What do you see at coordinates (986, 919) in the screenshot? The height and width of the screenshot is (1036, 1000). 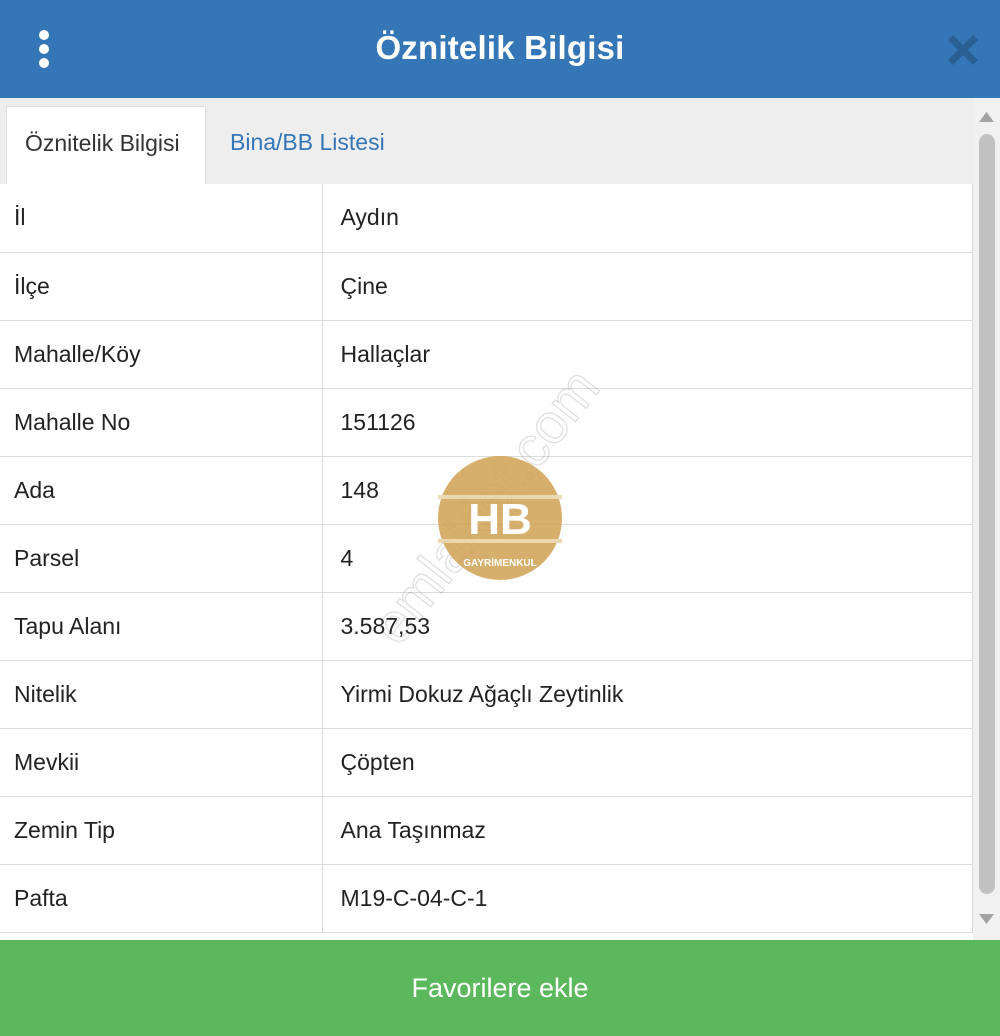 I see `scroll-down-arrow-icon` at bounding box center [986, 919].